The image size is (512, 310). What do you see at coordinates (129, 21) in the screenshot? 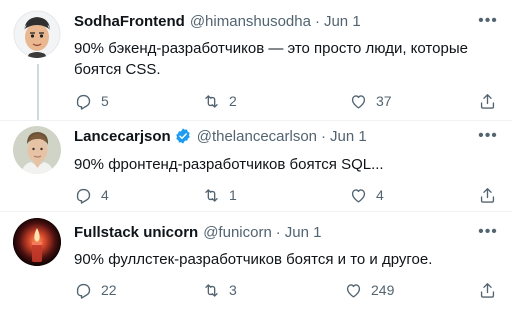
I see `author-name: SodhaFrontend` at bounding box center [129, 21].